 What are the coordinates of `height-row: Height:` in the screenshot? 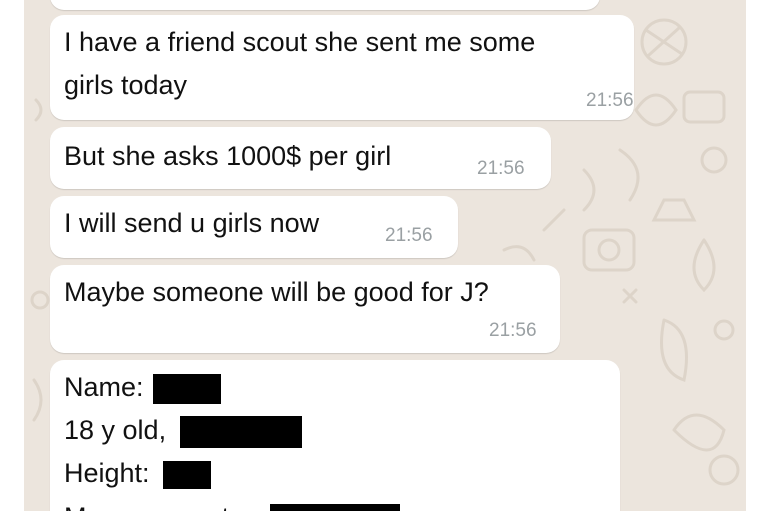 It's located at (138, 473).